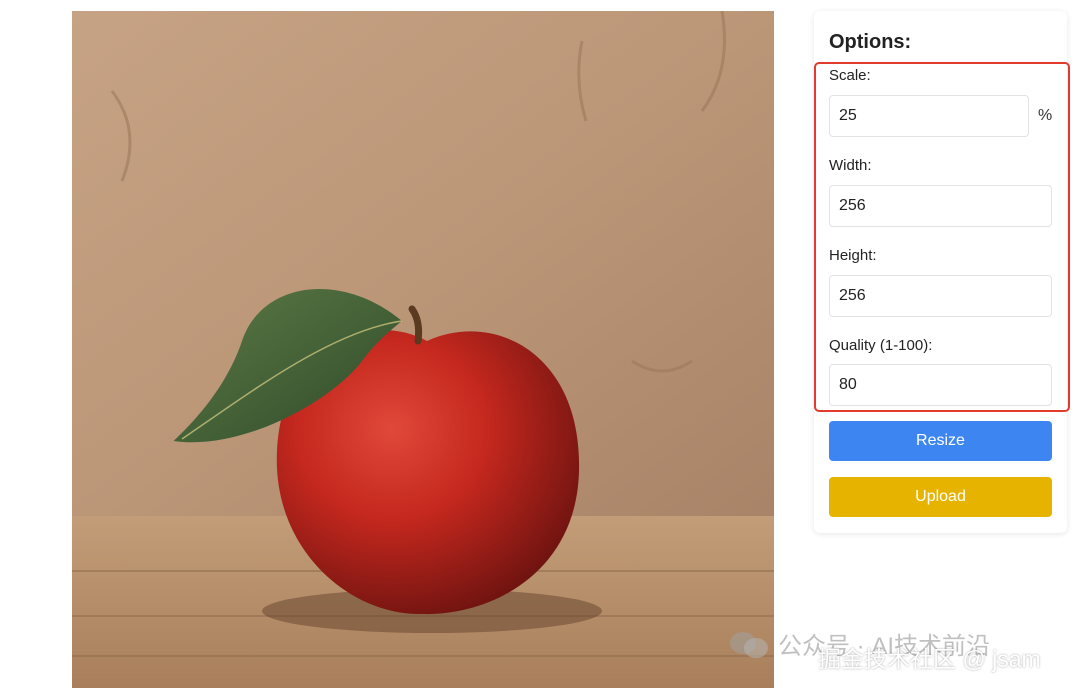 The image size is (1080, 688). I want to click on scale-input: 25, so click(929, 116).